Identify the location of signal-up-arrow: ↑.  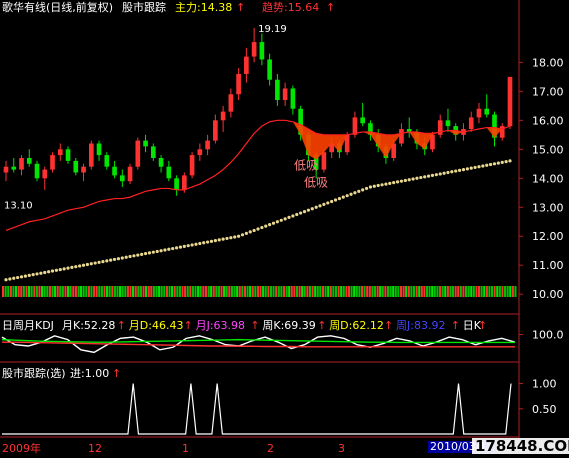
(117, 373).